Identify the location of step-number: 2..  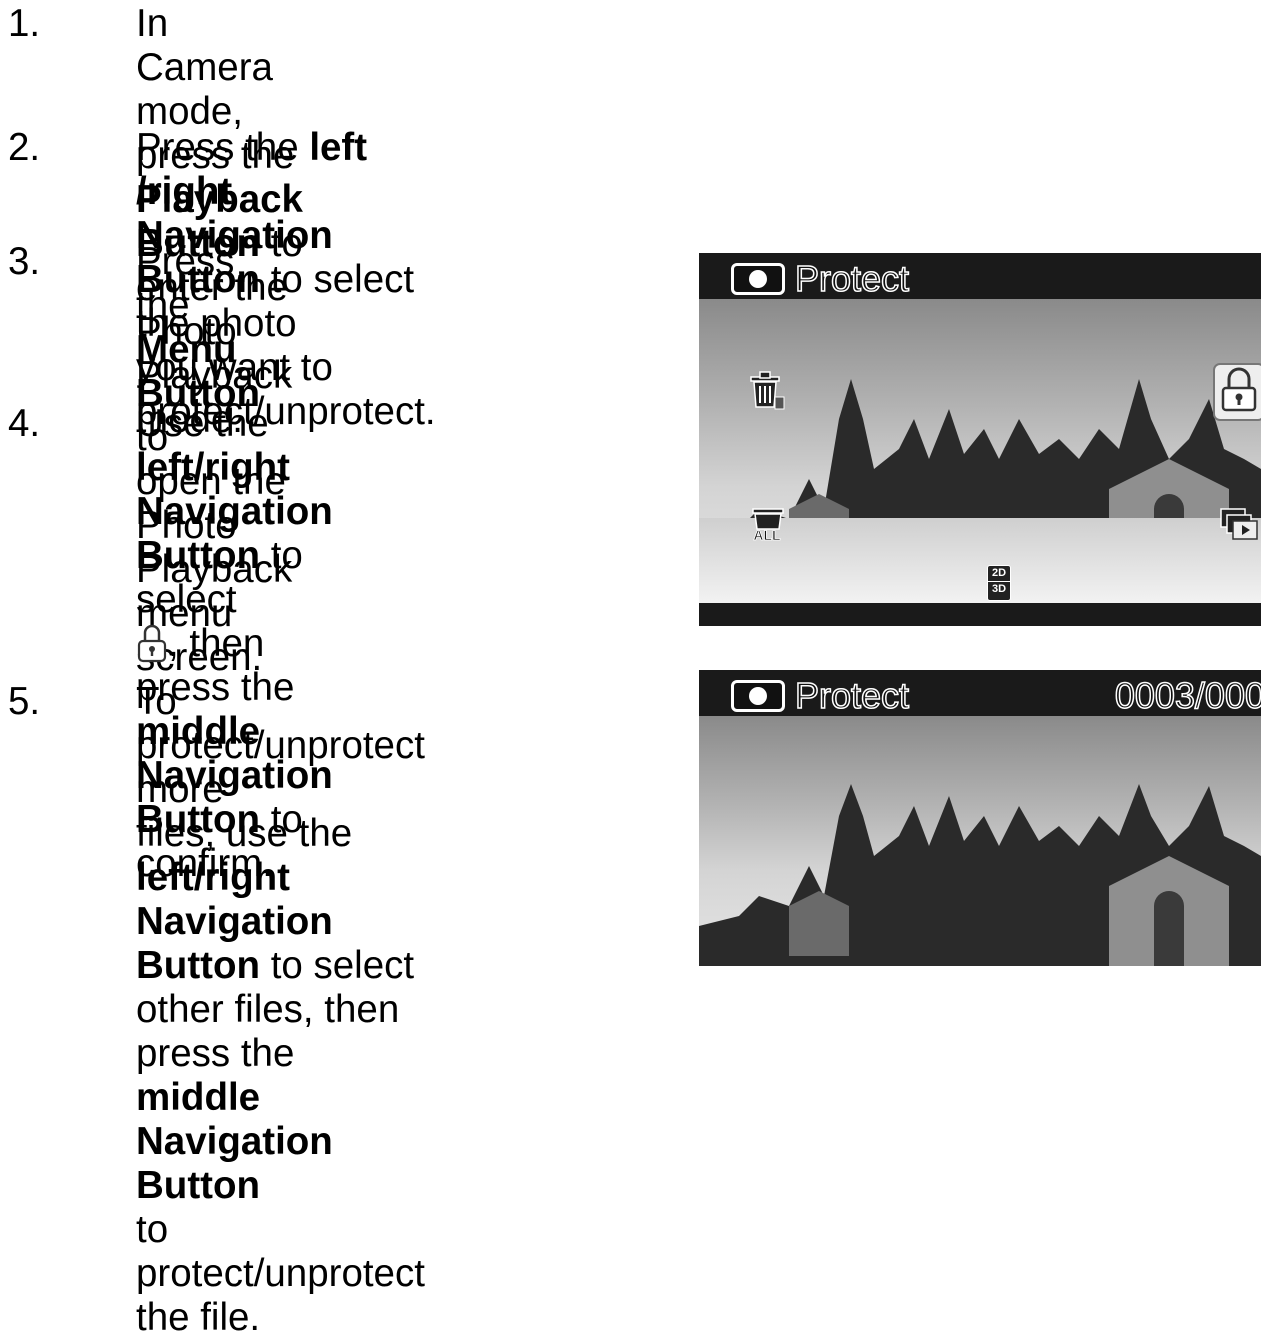
(24, 147).